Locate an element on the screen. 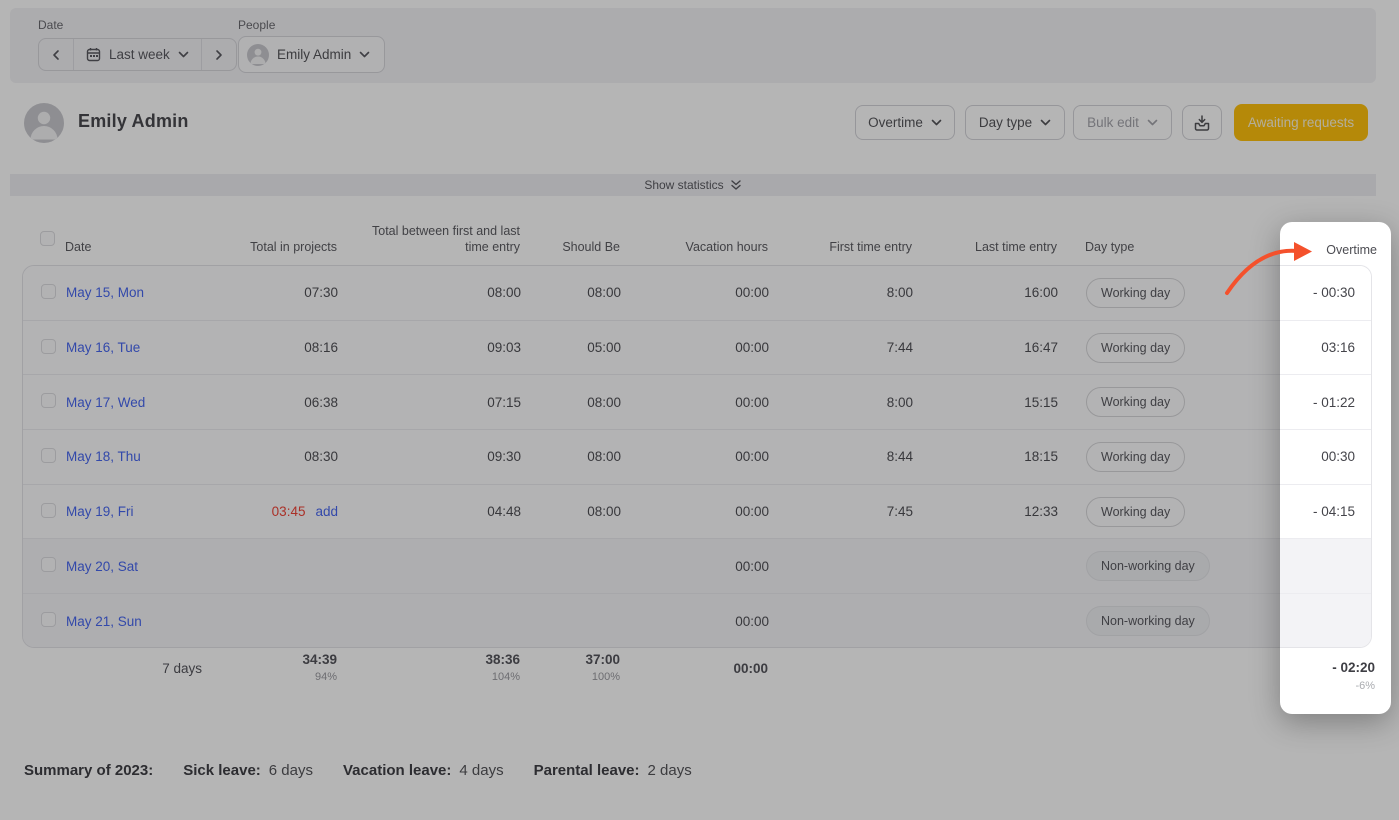 This screenshot has width=1399, height=820. overtime-values-panel: - 00:30 03:16 - 01:22 00:30 - 04:15 is located at coordinates (1326, 456).